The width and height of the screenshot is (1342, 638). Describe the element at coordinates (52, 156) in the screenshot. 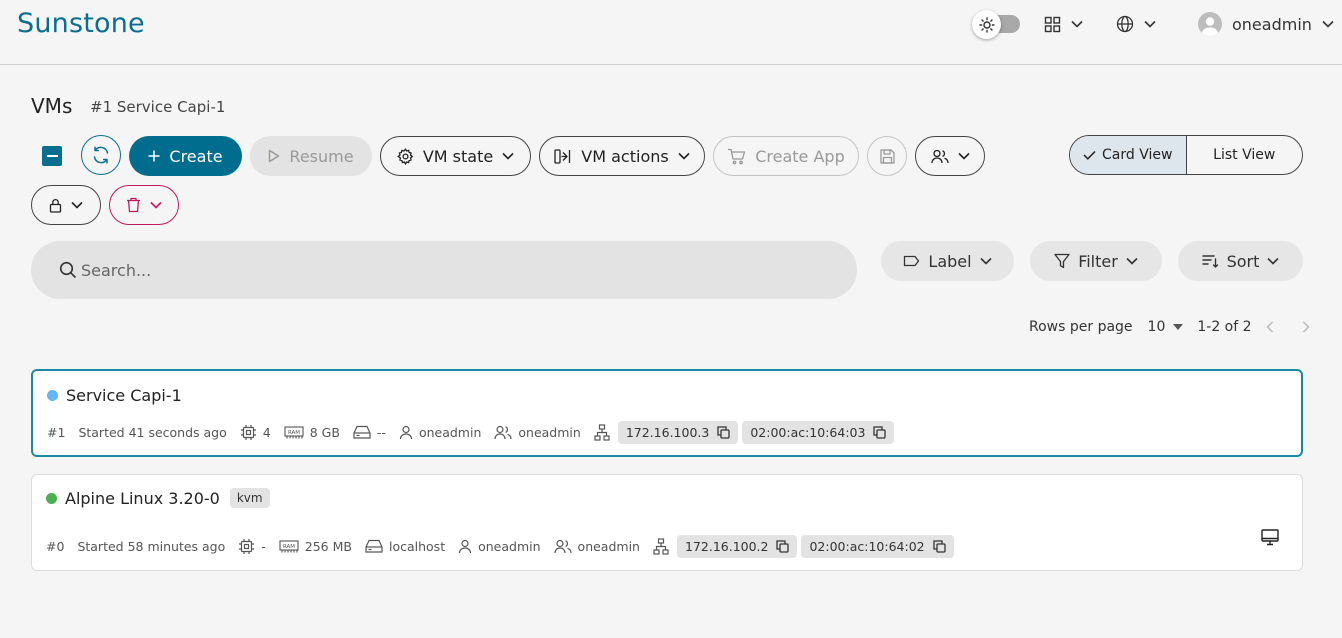

I see `select-all-checkbox` at that location.